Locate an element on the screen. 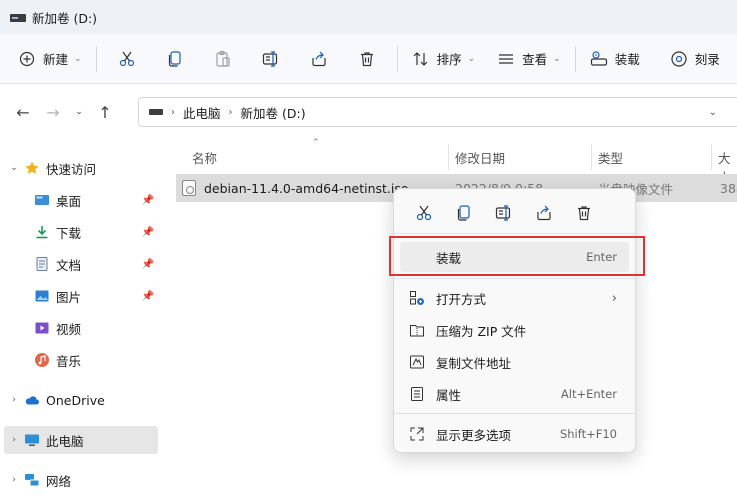 This screenshot has width=737, height=497. breadcrumb-this-pc: 此电脑 is located at coordinates (202, 112).